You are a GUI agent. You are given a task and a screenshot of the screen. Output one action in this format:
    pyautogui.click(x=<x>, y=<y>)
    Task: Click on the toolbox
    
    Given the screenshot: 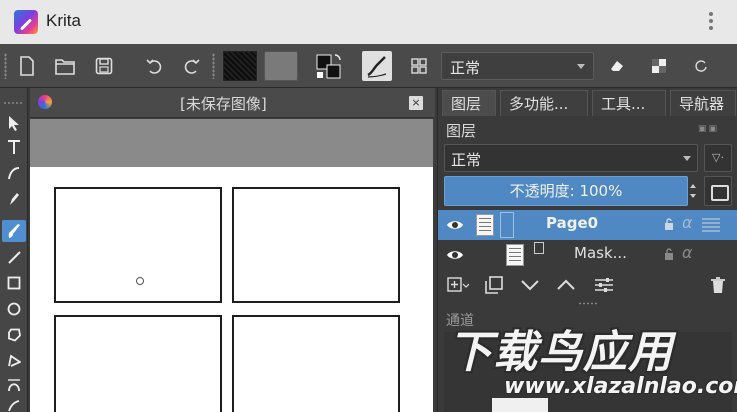 What is the action you would take?
    pyautogui.click(x=14, y=250)
    